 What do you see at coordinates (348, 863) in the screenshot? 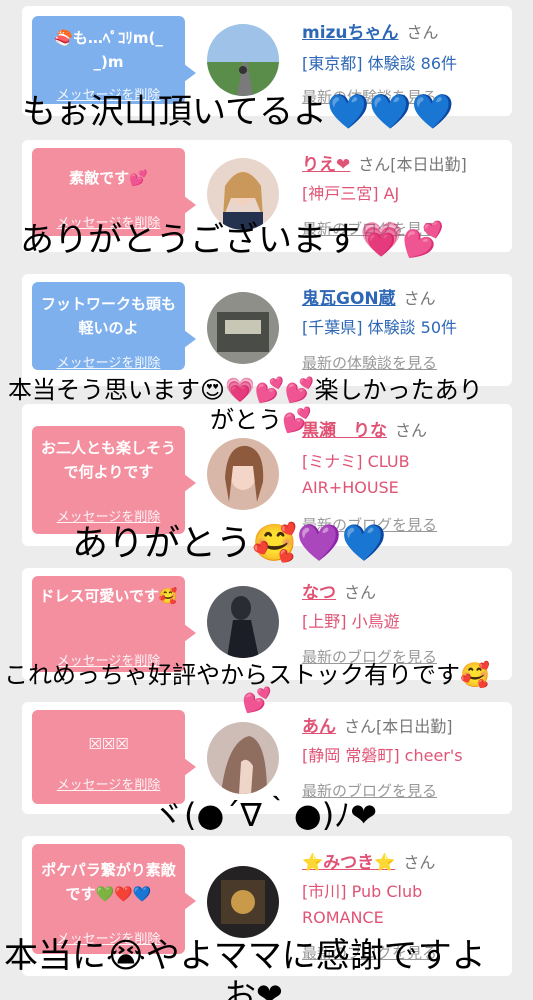
I see `user-name-link: ⭐みつき⭐` at bounding box center [348, 863].